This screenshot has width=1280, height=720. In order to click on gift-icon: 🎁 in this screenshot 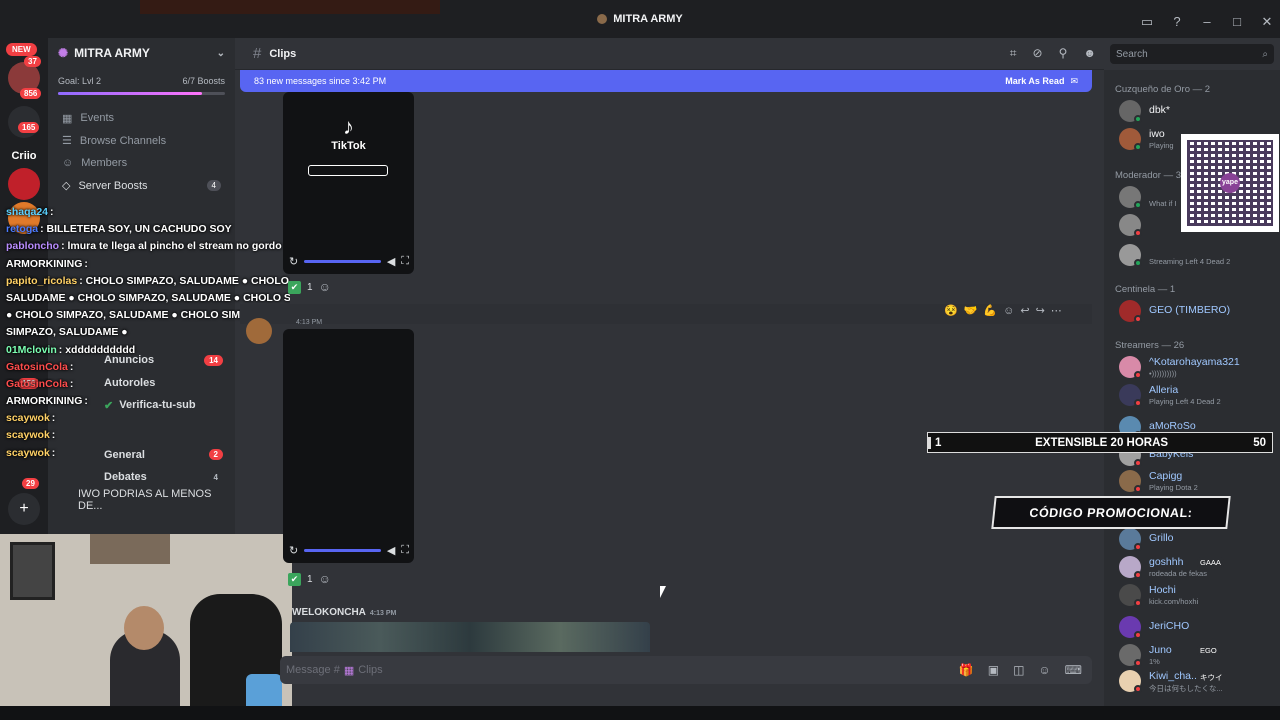, I will do `click(966, 670)`.